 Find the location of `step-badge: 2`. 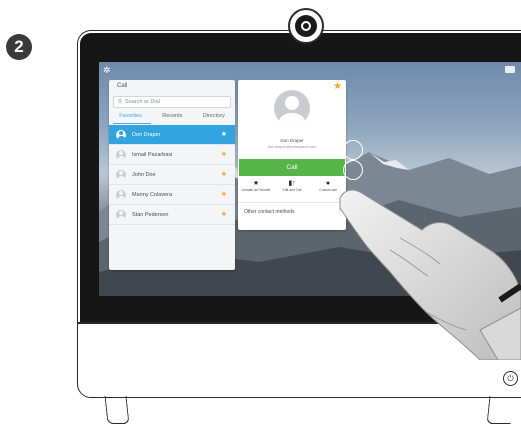

step-badge: 2 is located at coordinates (19, 47).